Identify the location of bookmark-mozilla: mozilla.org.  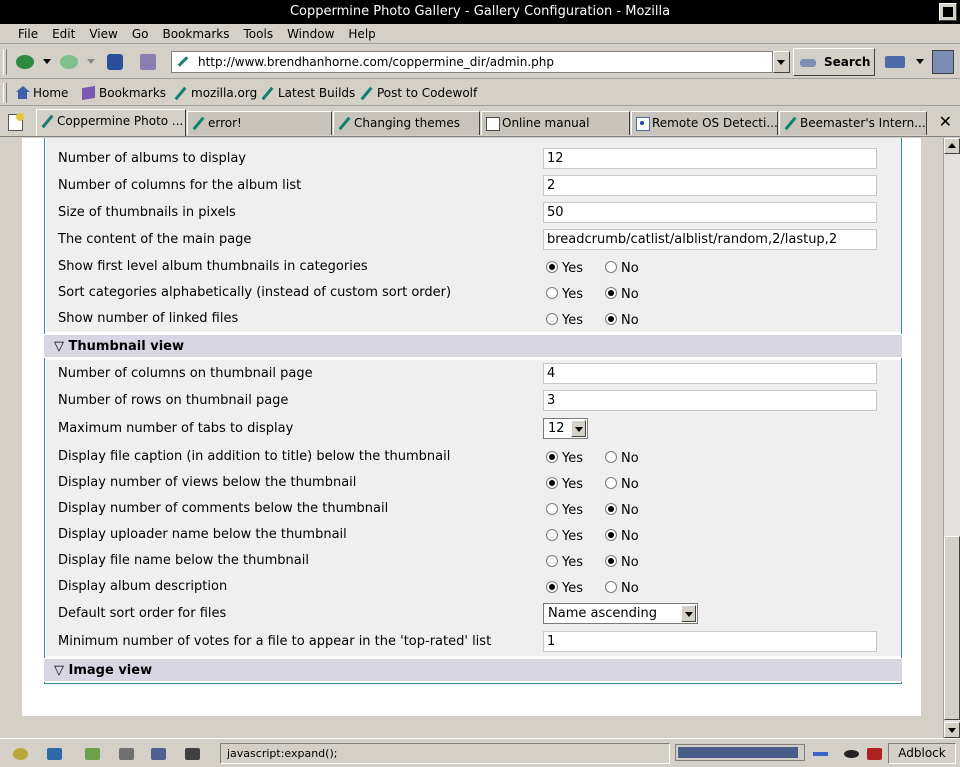
(215, 93).